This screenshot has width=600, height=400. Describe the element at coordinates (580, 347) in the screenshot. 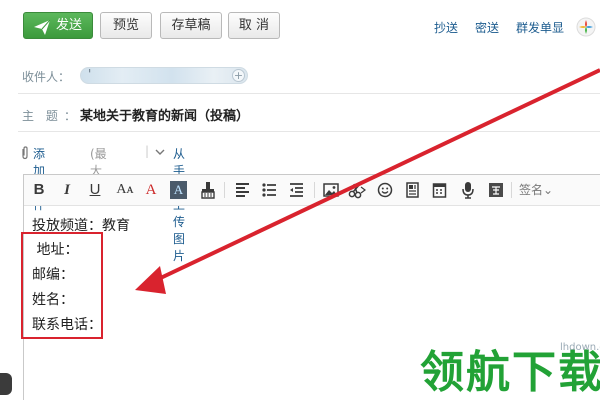

I see `watermark-url: lhdown.com` at that location.